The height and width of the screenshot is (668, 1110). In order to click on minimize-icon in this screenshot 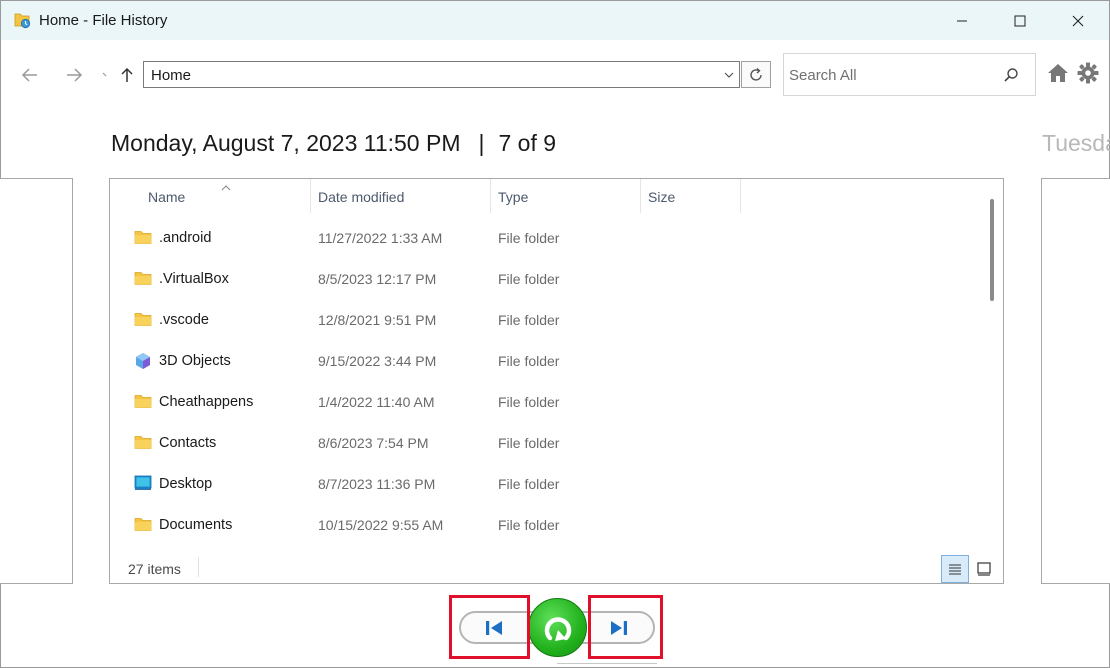, I will do `click(962, 20)`.